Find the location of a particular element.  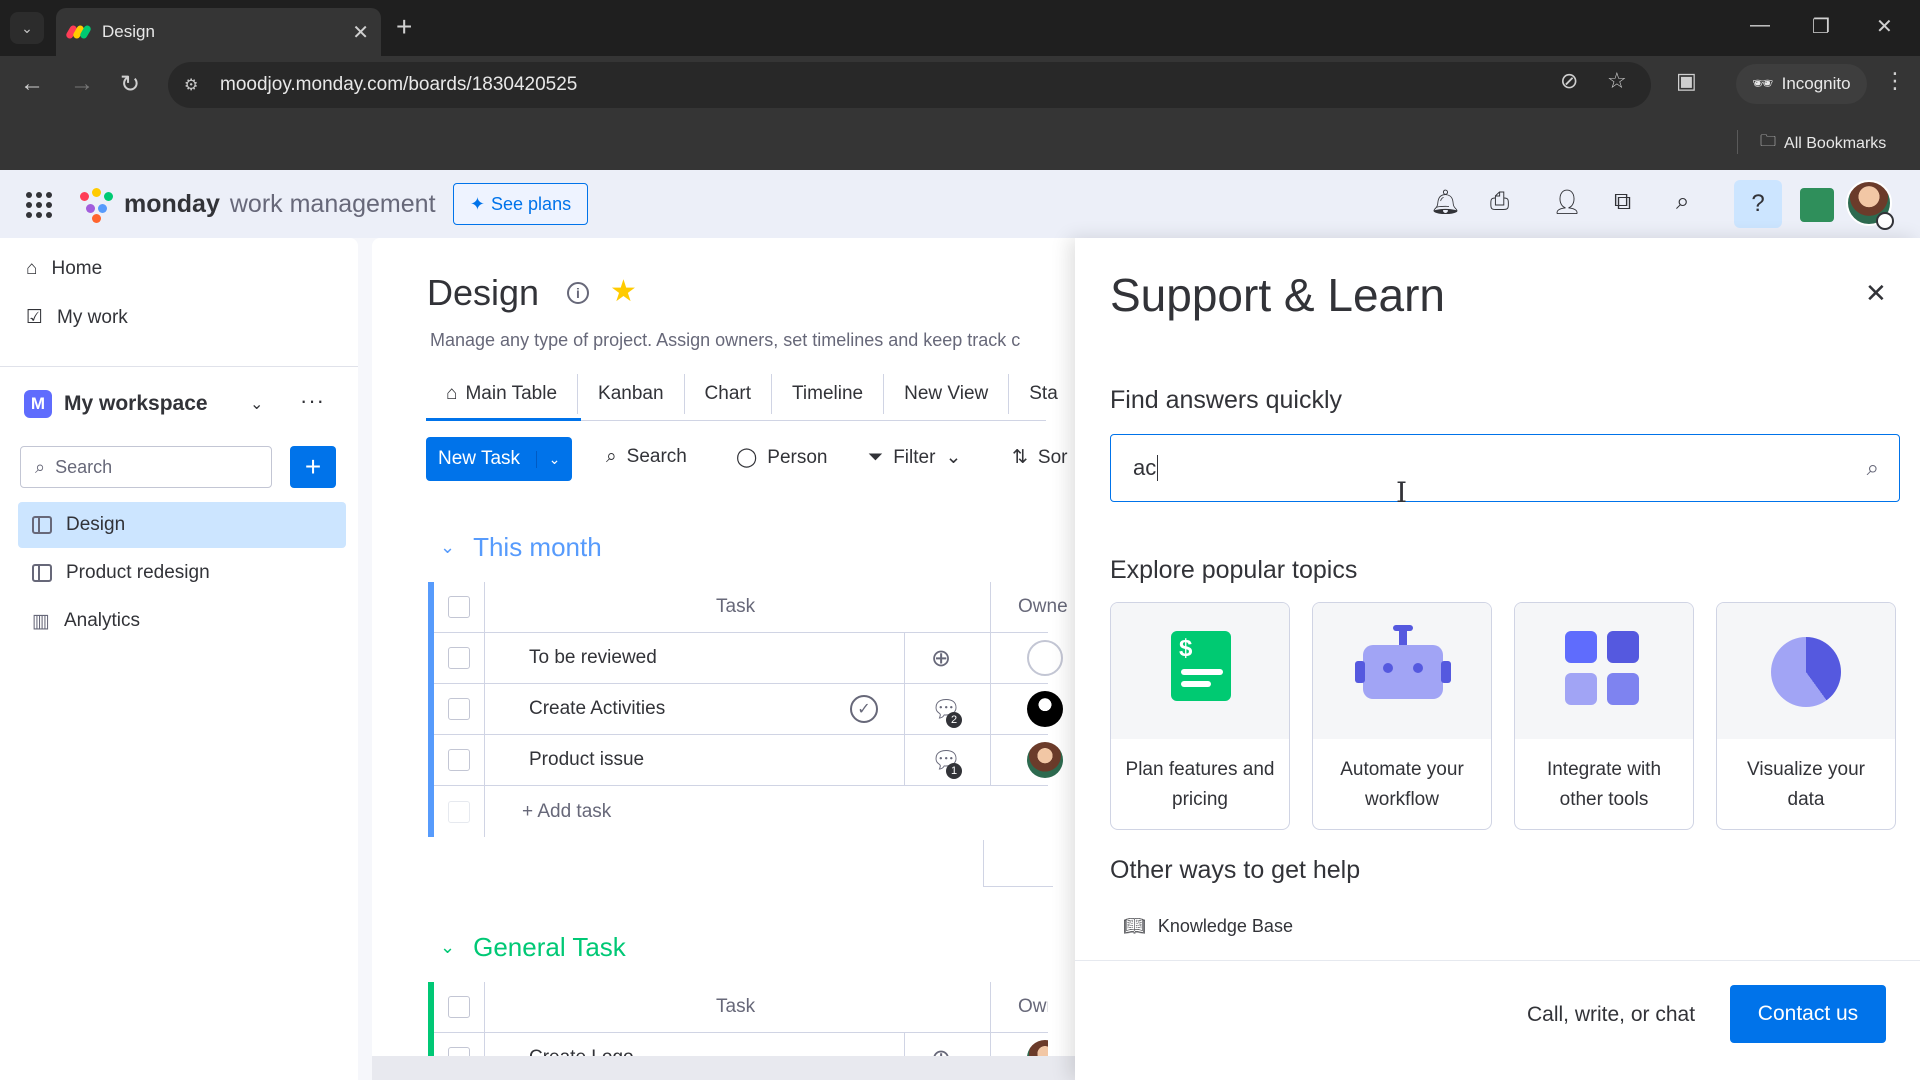

column-header-owner: Owne is located at coordinates (1033, 1006).